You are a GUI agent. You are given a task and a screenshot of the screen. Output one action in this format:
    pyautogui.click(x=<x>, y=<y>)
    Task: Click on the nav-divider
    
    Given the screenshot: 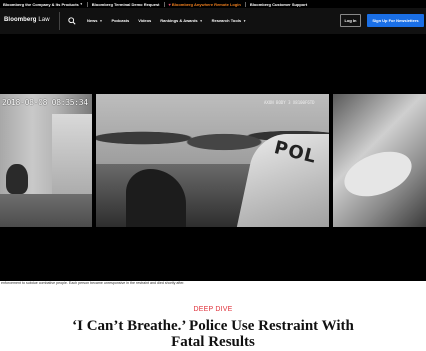 What is the action you would take?
    pyautogui.click(x=59, y=21)
    